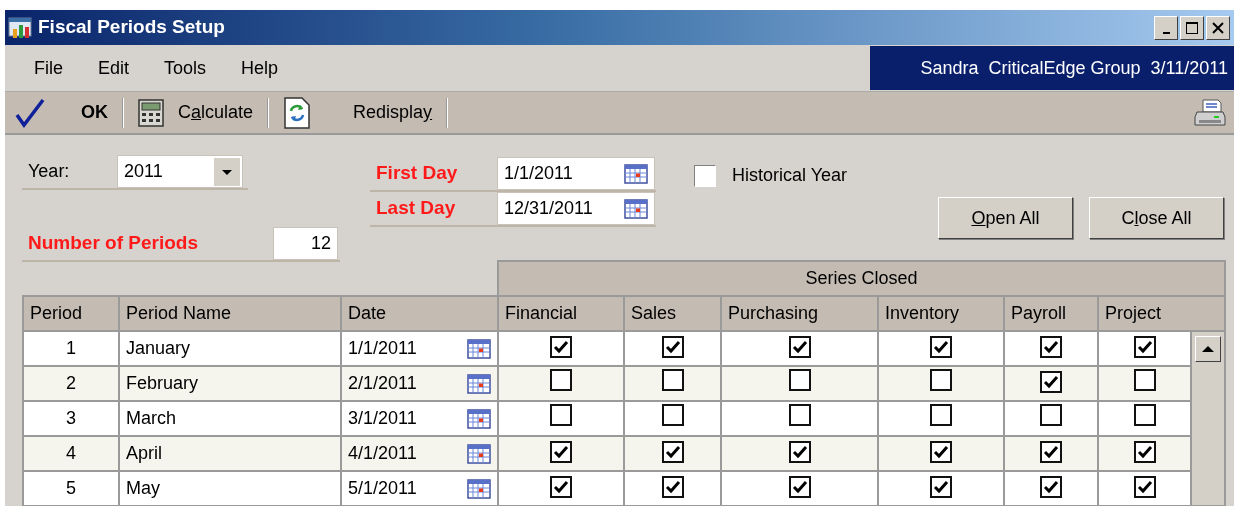 This screenshot has height=506, width=1234. What do you see at coordinates (113, 243) in the screenshot?
I see `number-of-periods-label: Number of Periods` at bounding box center [113, 243].